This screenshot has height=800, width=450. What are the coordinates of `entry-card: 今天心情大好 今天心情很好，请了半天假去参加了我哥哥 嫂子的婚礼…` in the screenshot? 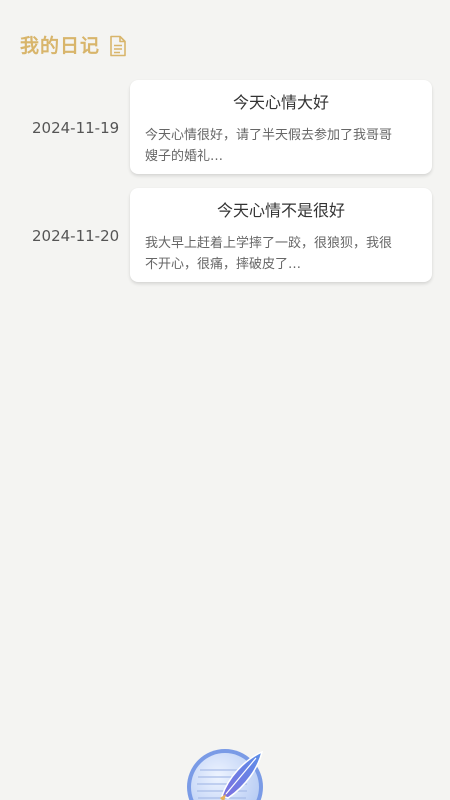 It's located at (281, 127).